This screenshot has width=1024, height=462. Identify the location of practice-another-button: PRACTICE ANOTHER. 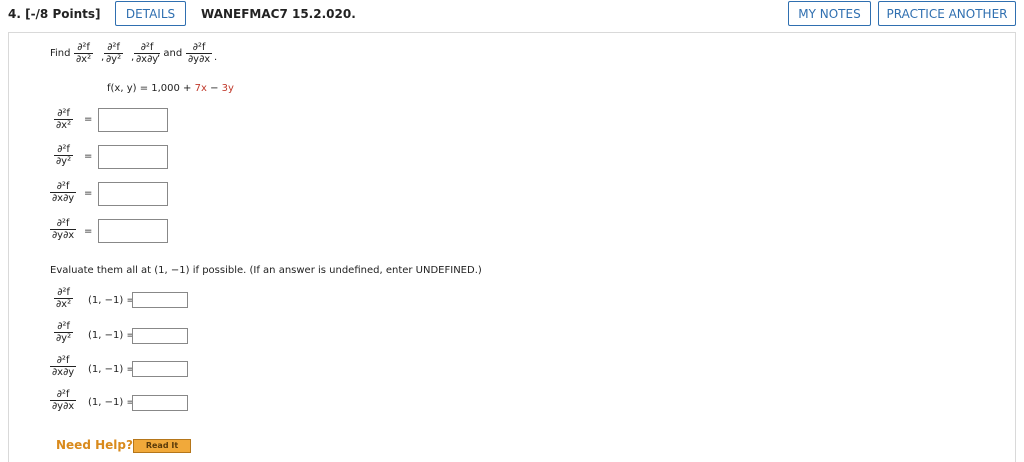
(947, 13).